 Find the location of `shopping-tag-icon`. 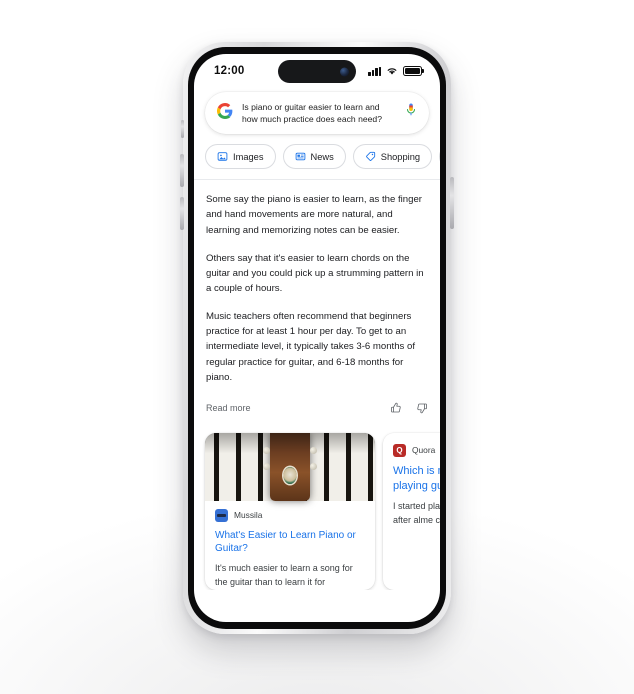

shopping-tag-icon is located at coordinates (370, 157).